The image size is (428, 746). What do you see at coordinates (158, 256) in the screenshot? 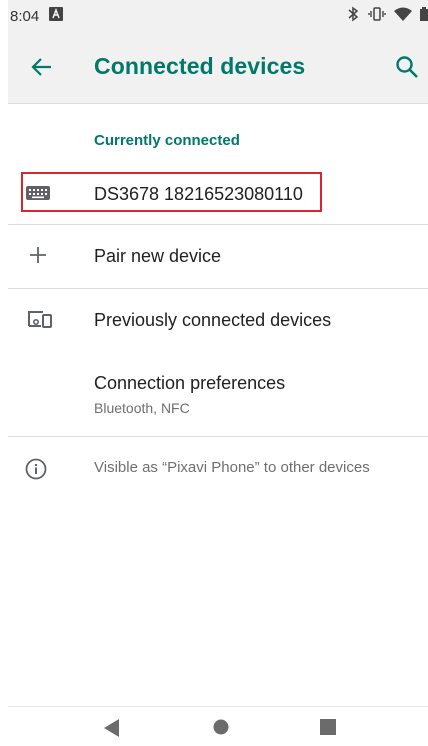
I see `pair-new-device-label: Pair new device` at bounding box center [158, 256].